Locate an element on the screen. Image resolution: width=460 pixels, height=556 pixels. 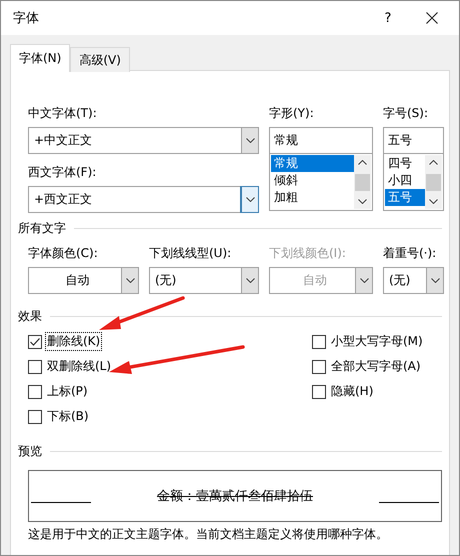
field-label: 字形(Y): is located at coordinates (292, 113).